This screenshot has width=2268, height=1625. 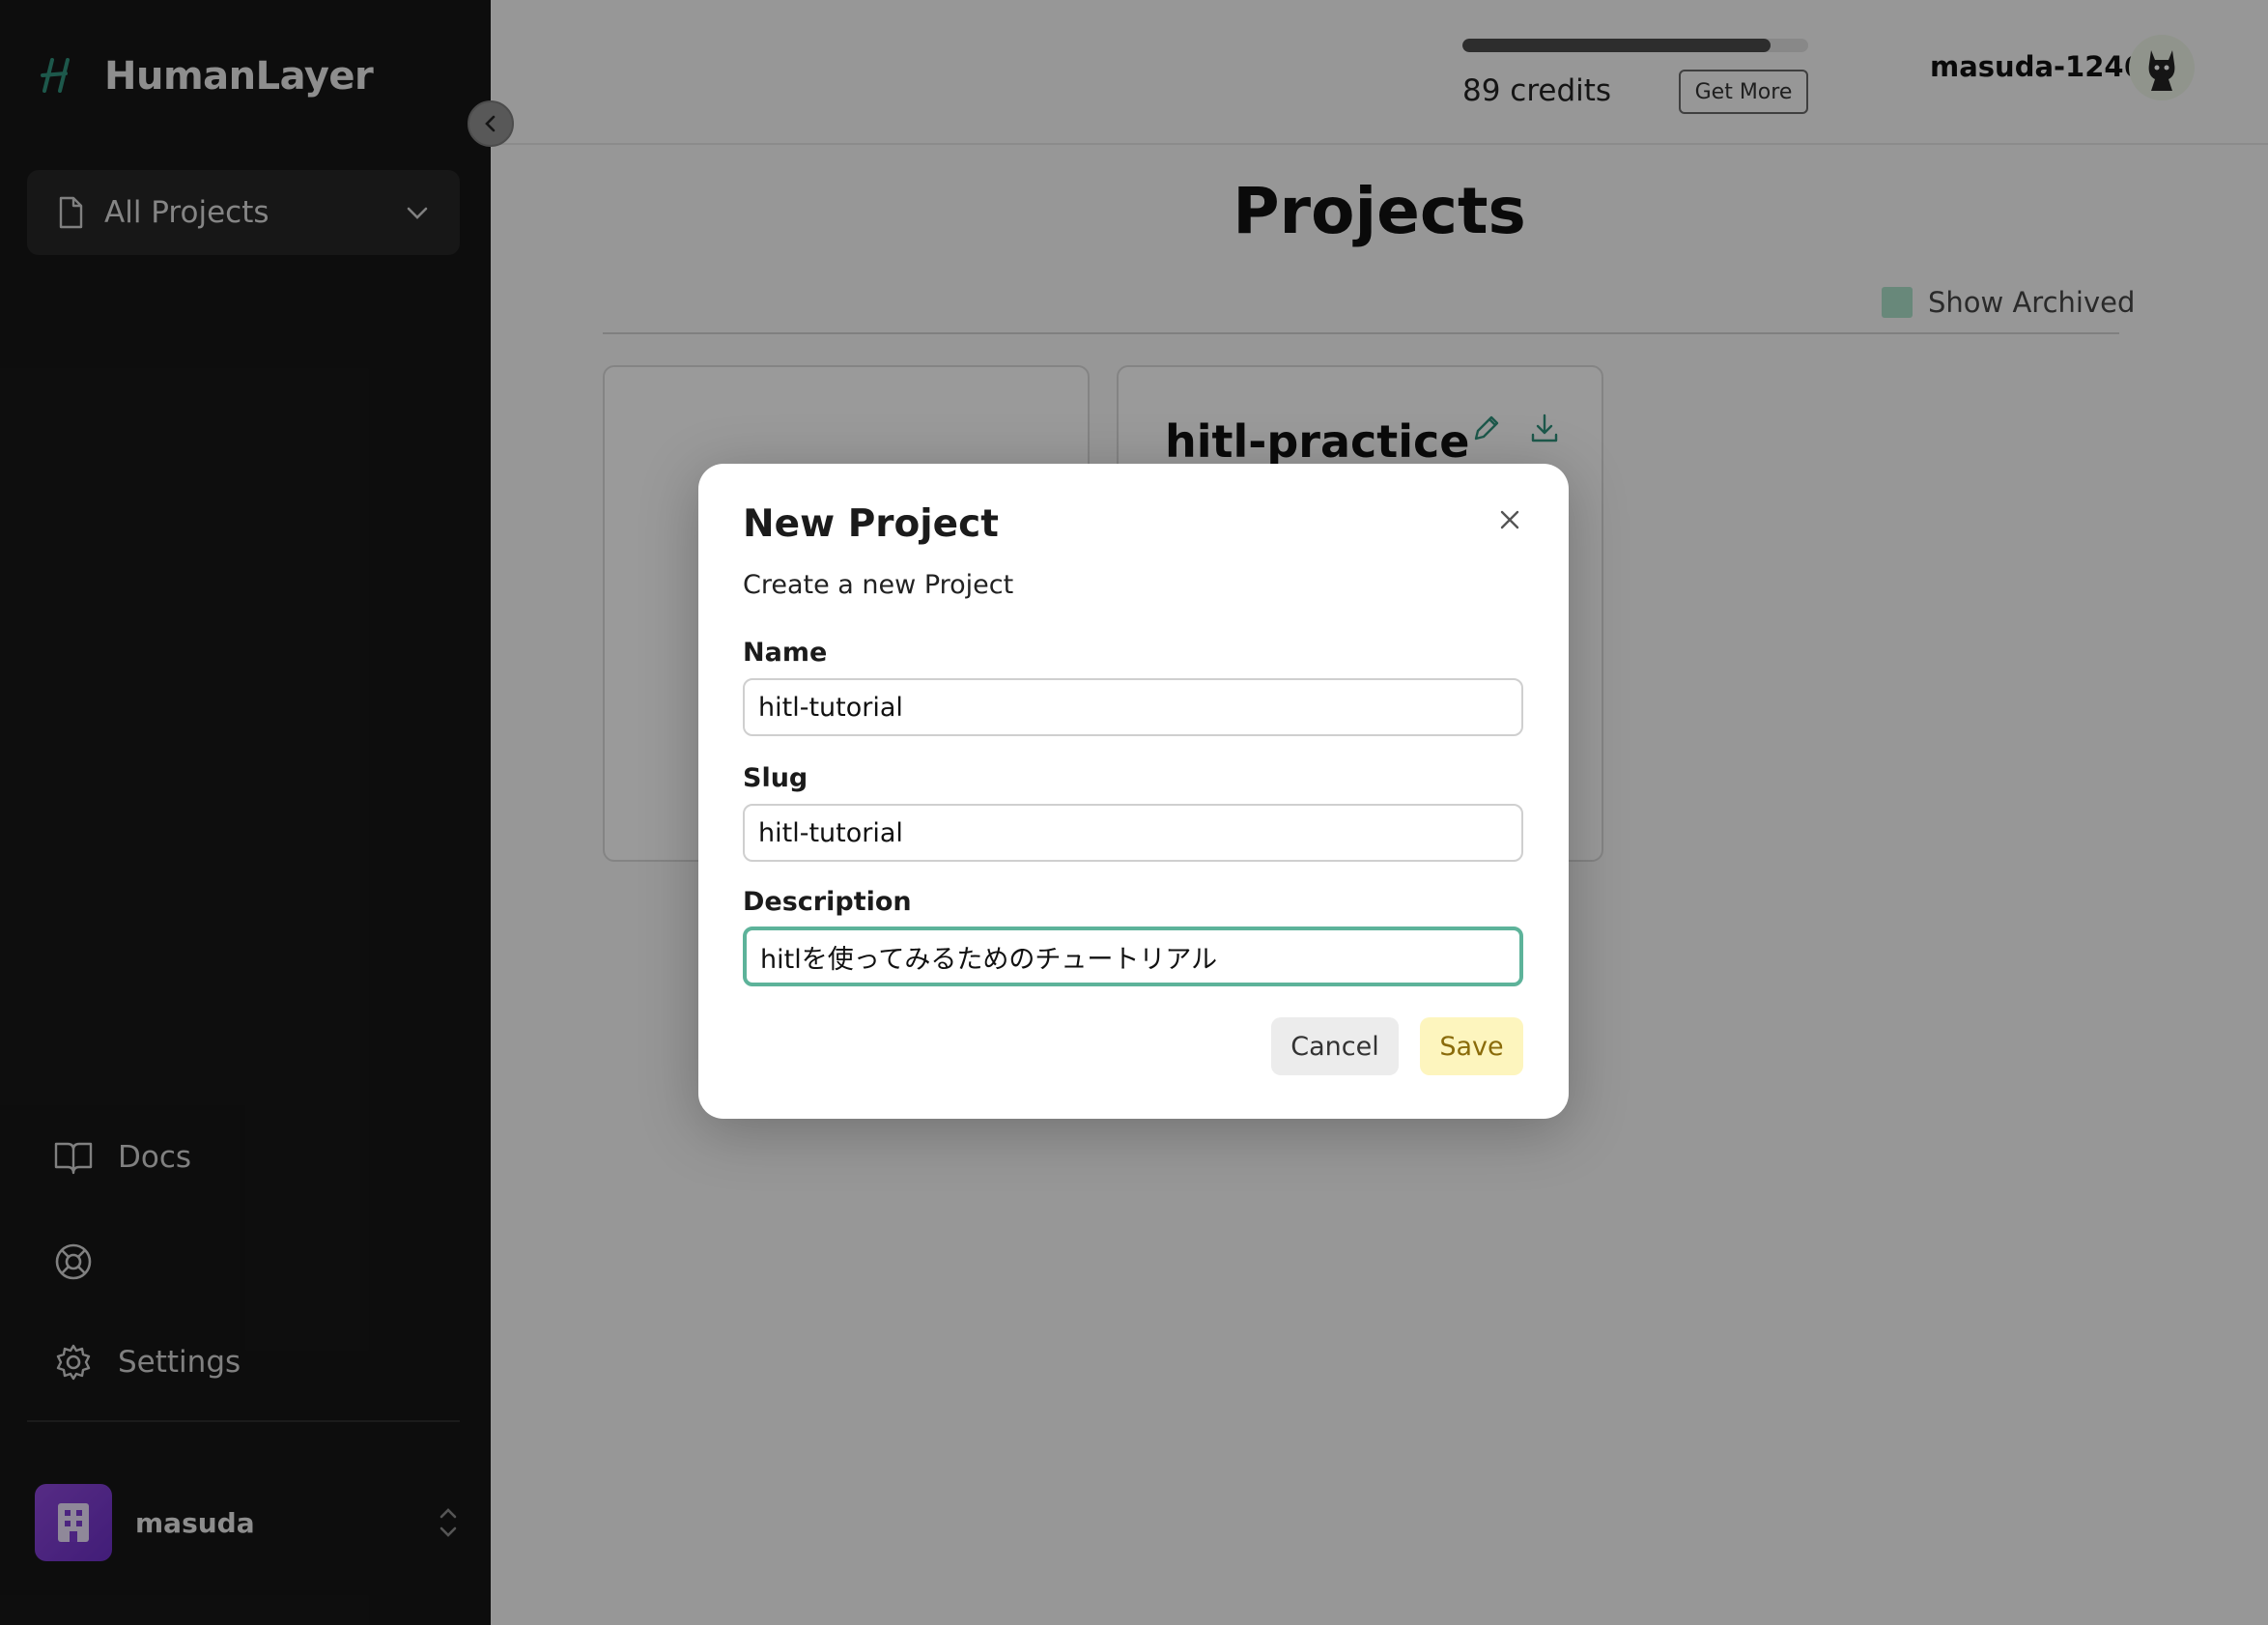 I want to click on description-input, so click(x=1133, y=956).